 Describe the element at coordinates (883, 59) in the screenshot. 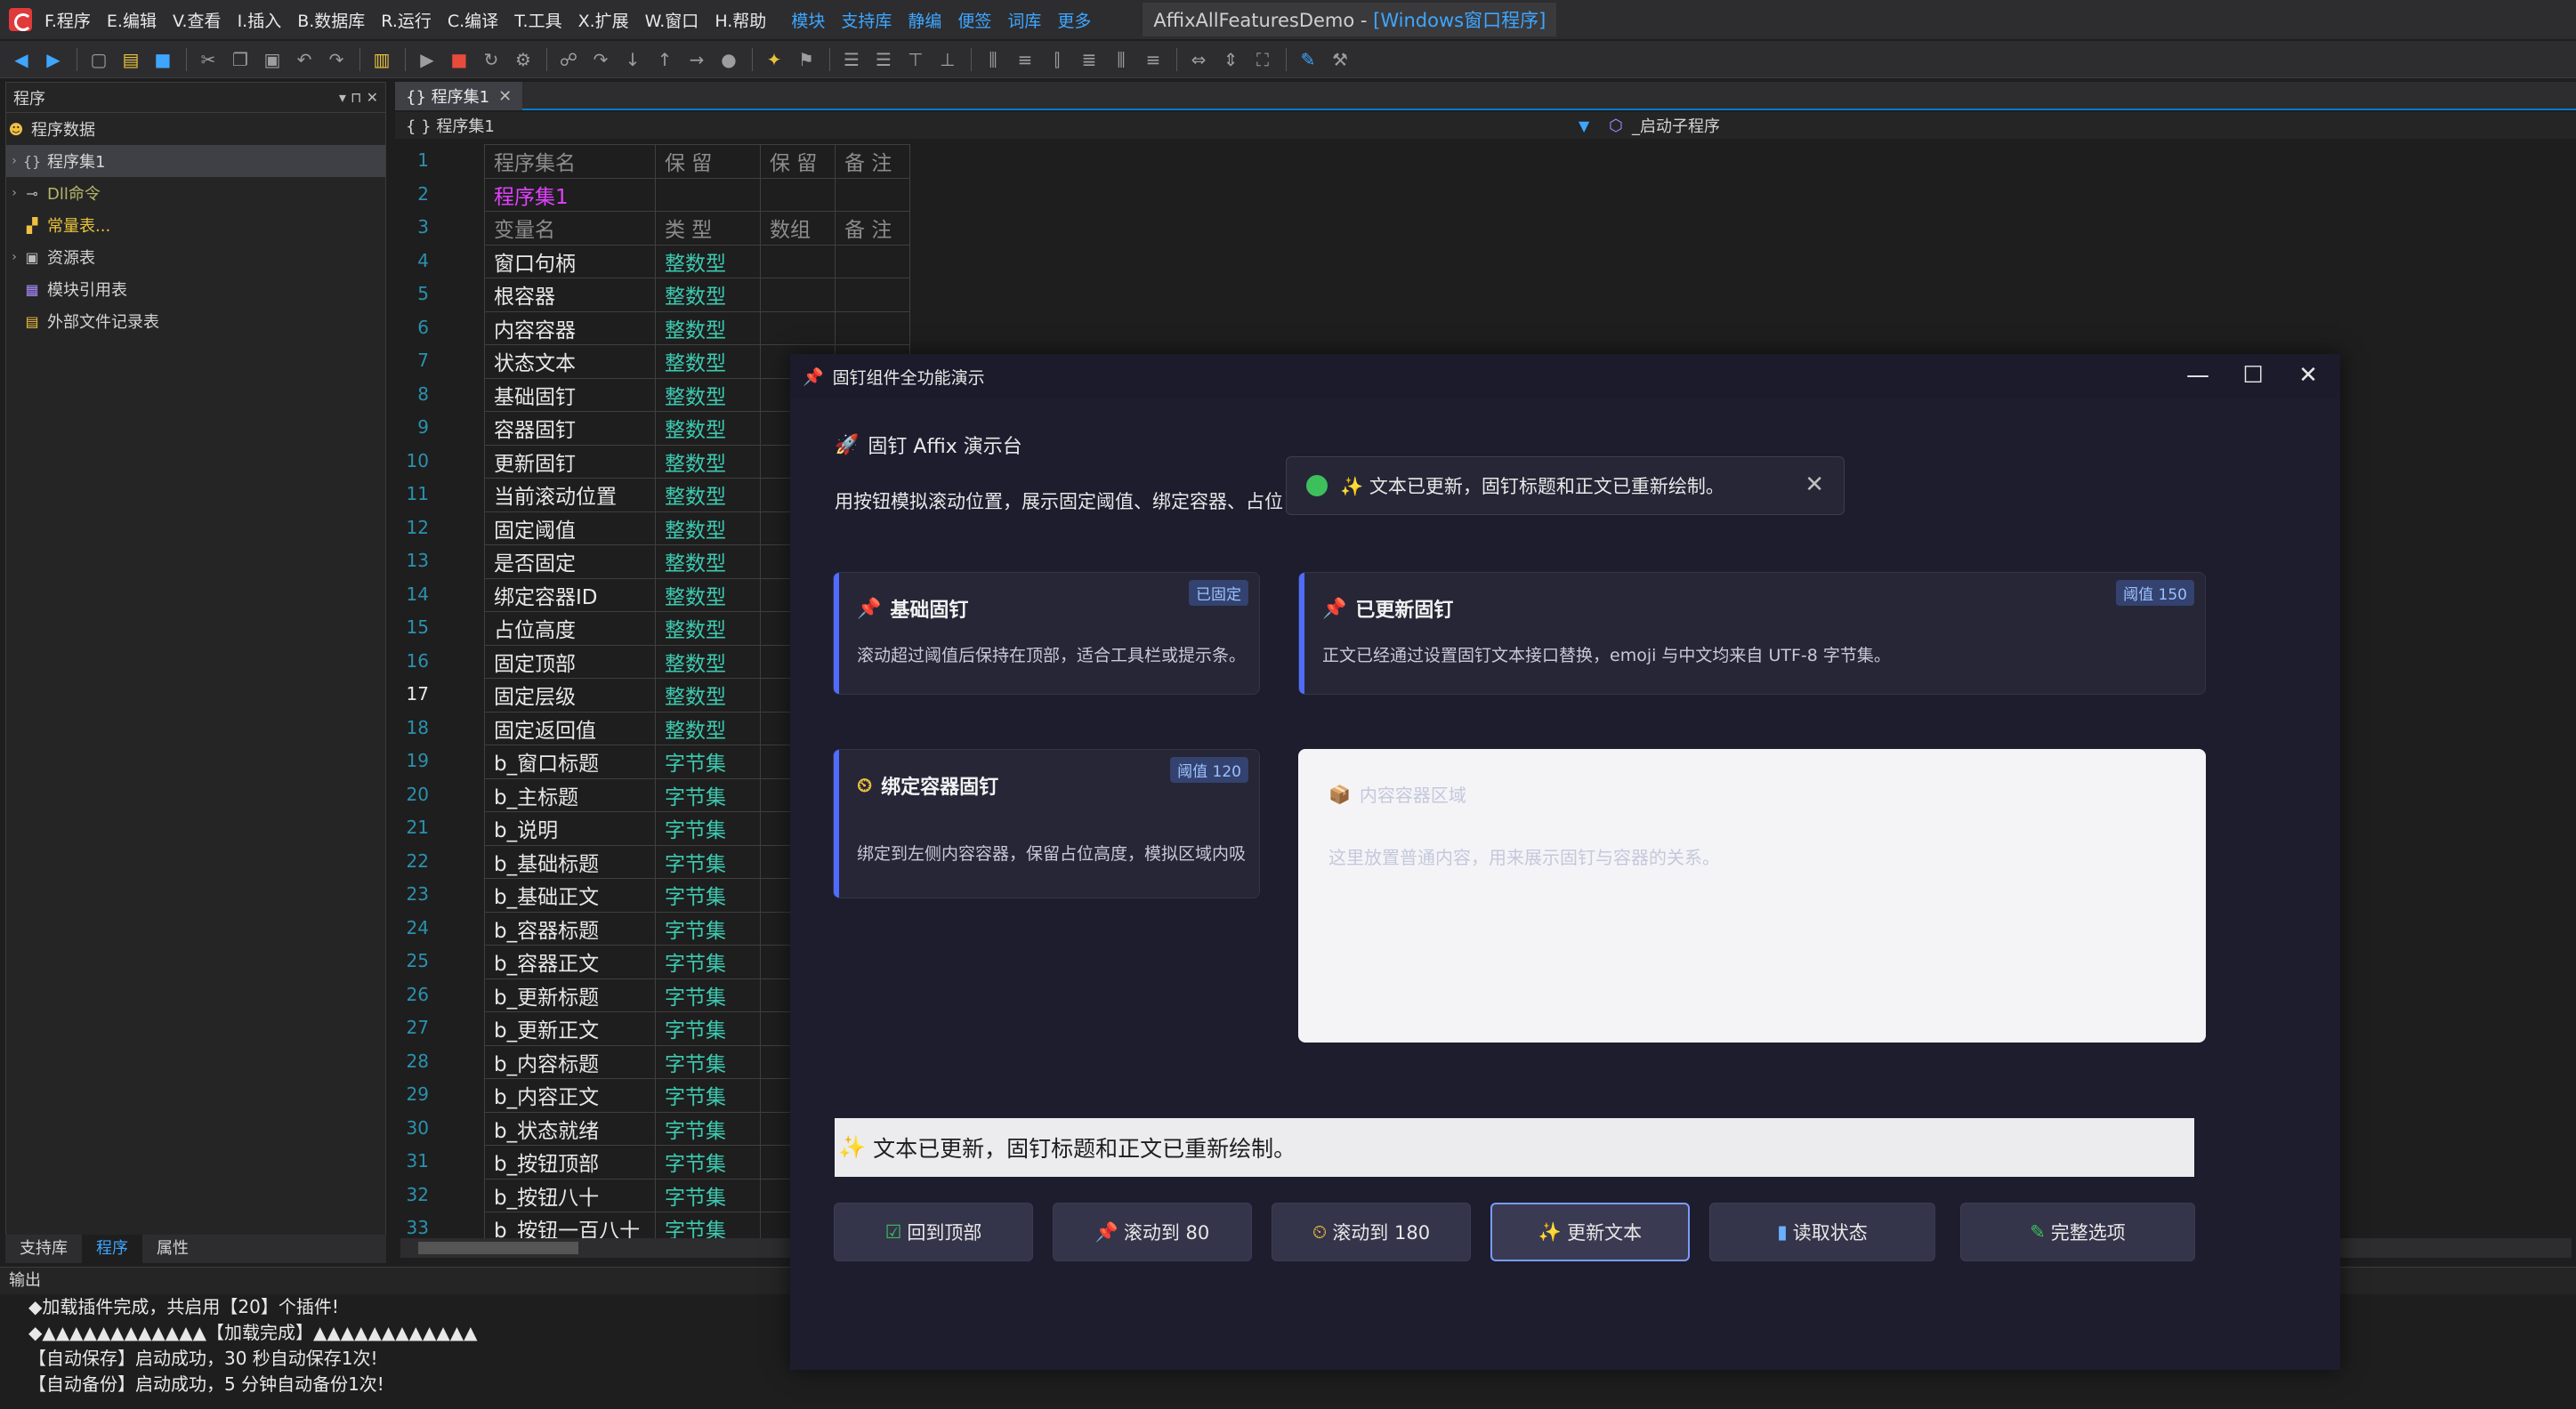

I see `align-right-icon: ☰` at that location.